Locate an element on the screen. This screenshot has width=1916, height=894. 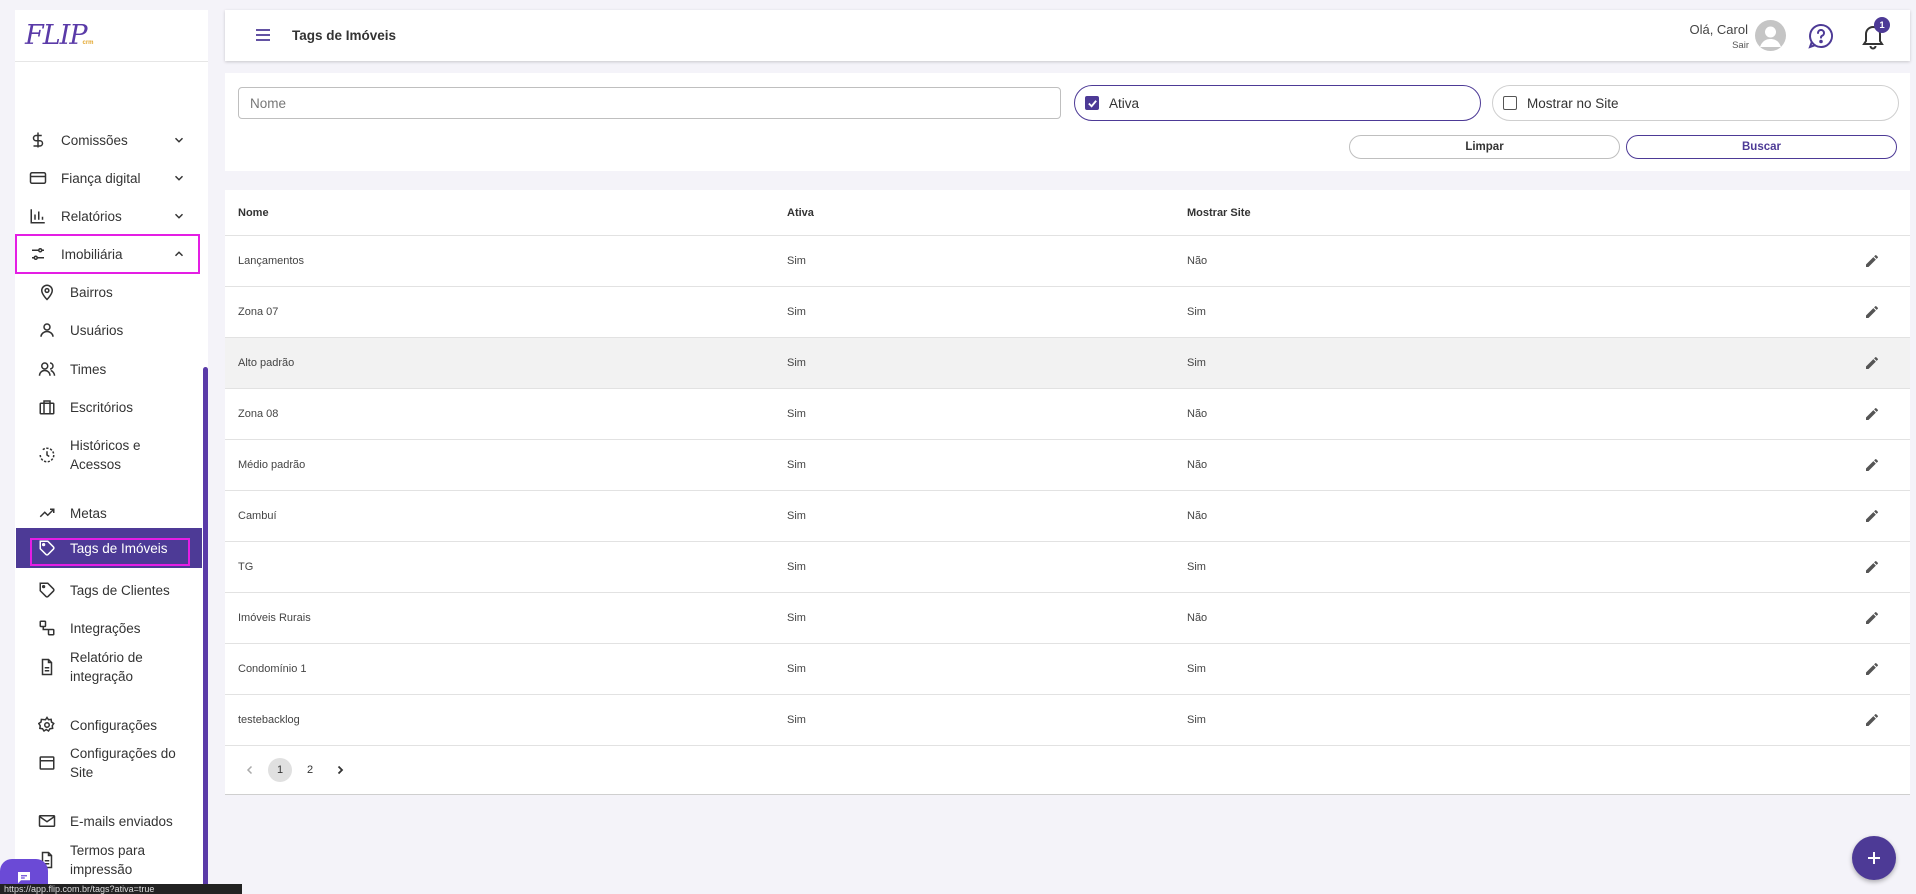
page-button-1: 1 is located at coordinates (280, 770).